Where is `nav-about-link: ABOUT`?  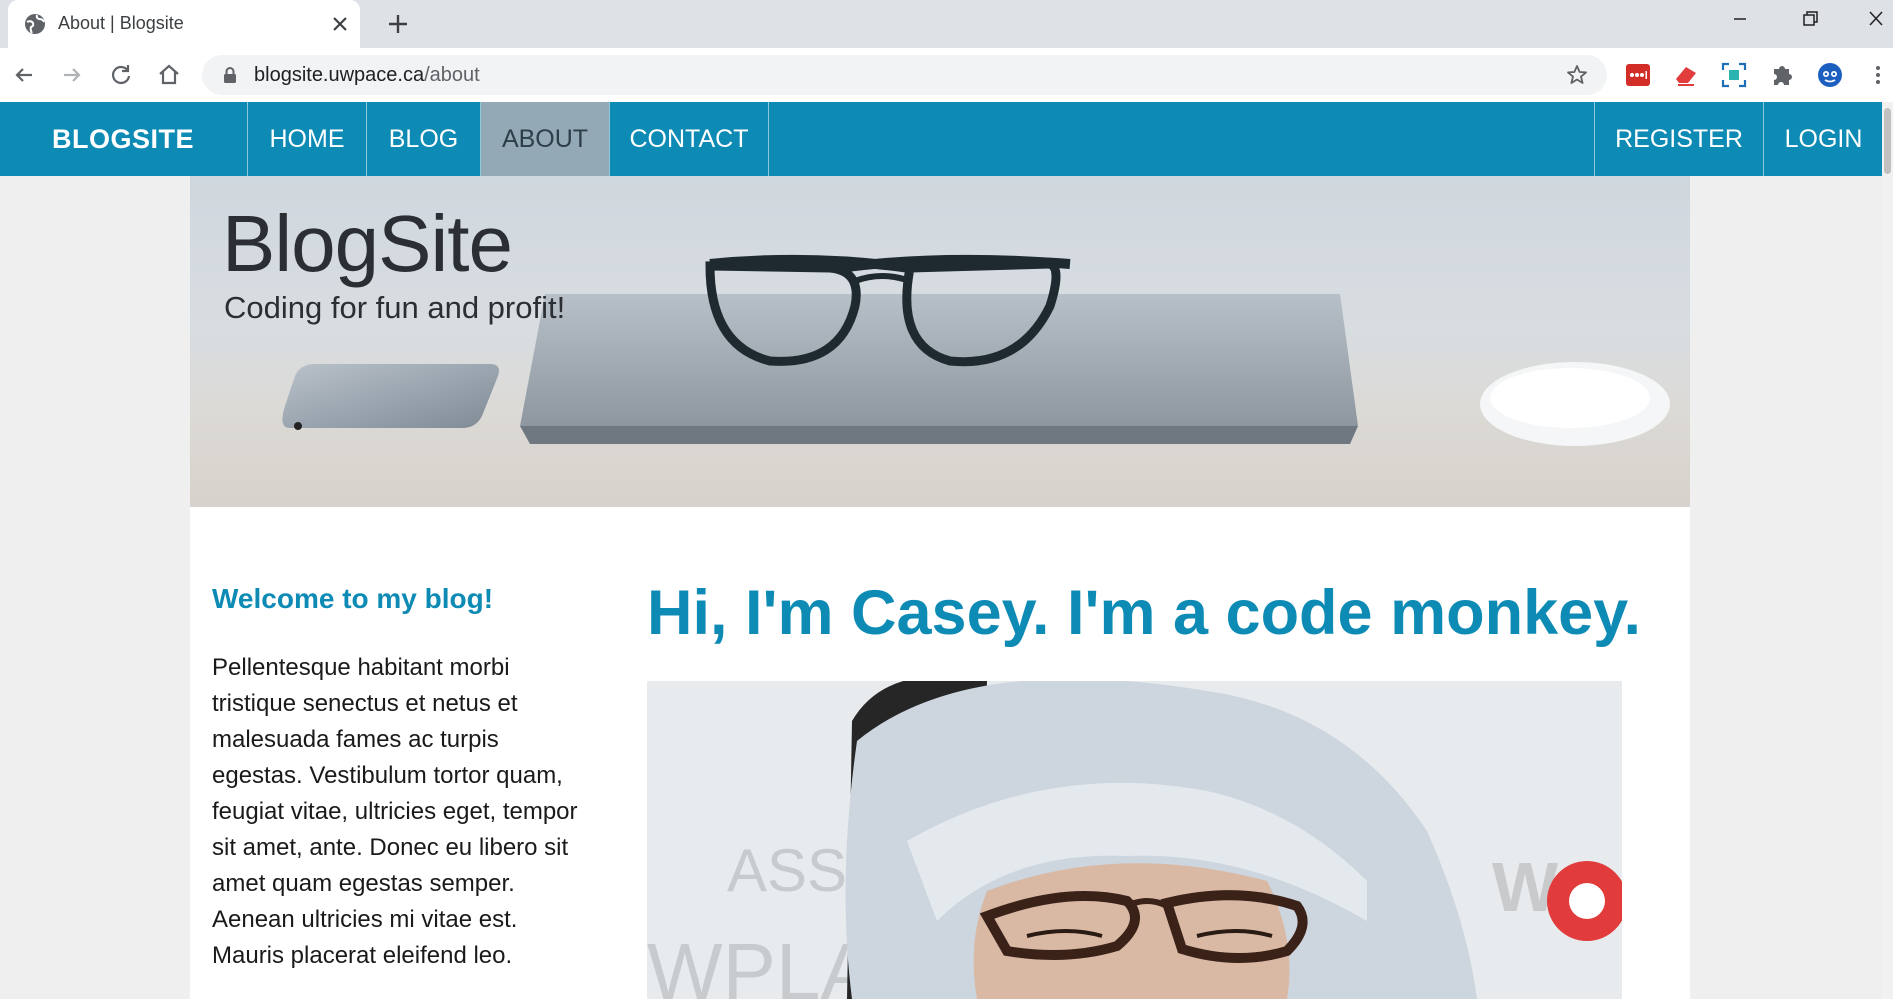
nav-about-link: ABOUT is located at coordinates (544, 139).